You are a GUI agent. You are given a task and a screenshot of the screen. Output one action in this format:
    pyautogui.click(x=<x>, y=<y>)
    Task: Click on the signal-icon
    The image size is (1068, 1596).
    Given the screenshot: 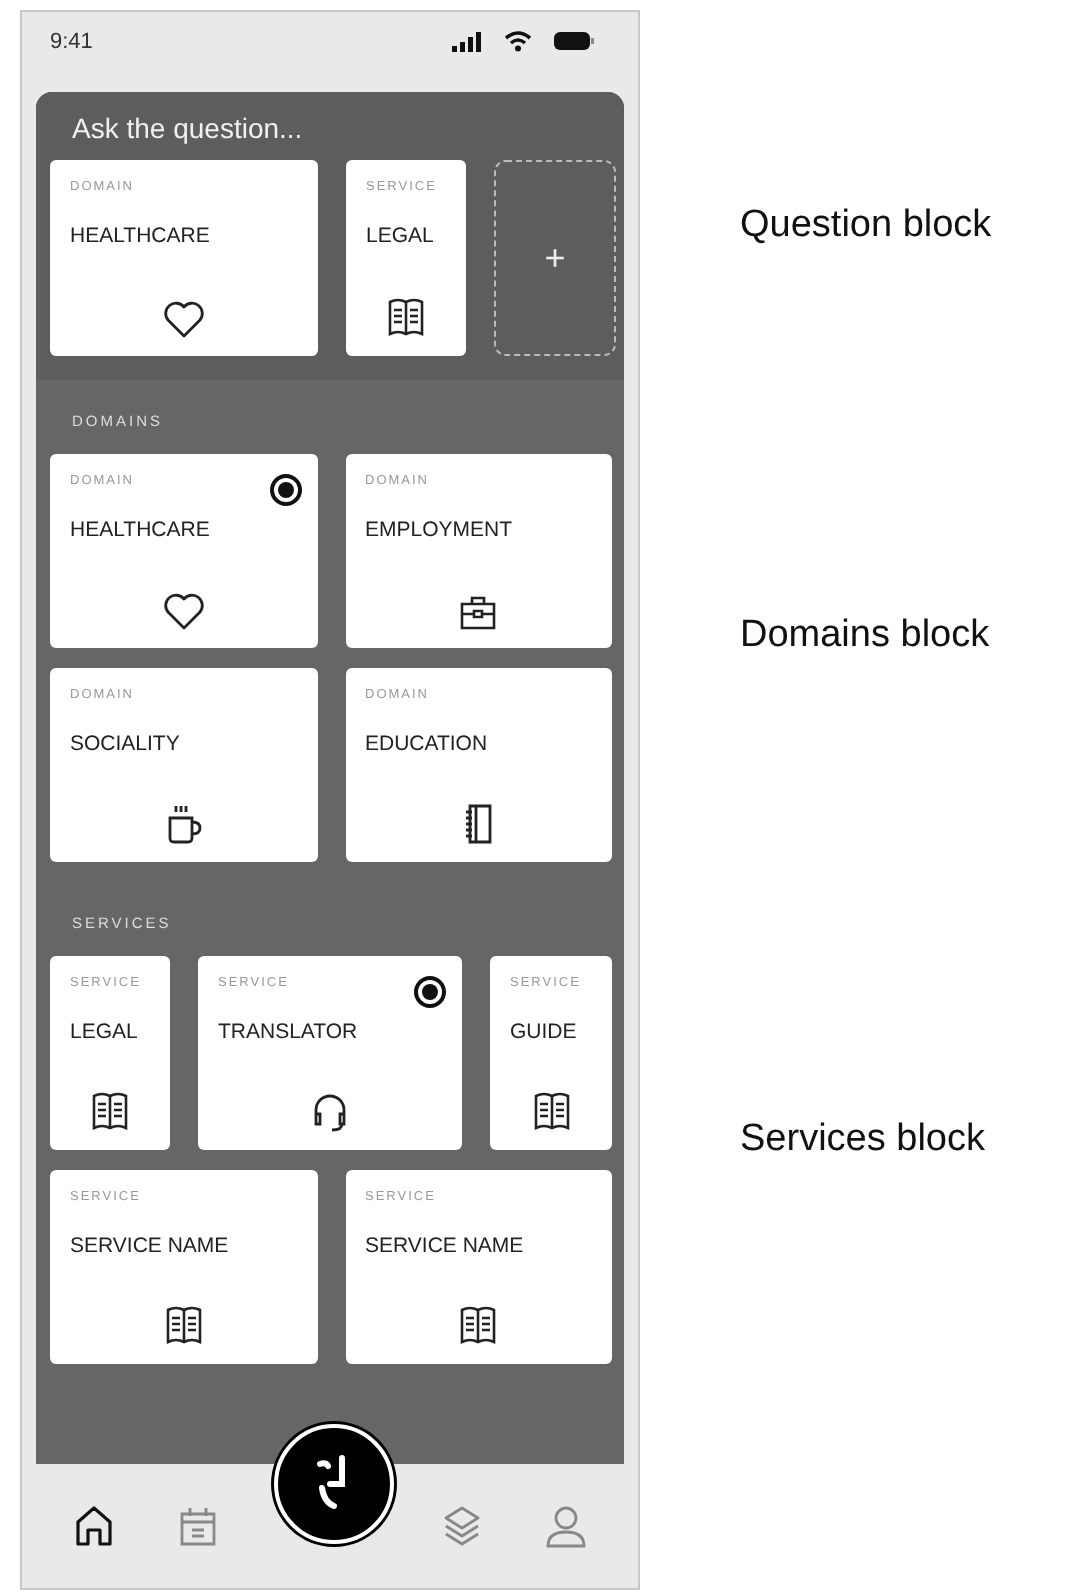 What is the action you would take?
    pyautogui.click(x=467, y=41)
    